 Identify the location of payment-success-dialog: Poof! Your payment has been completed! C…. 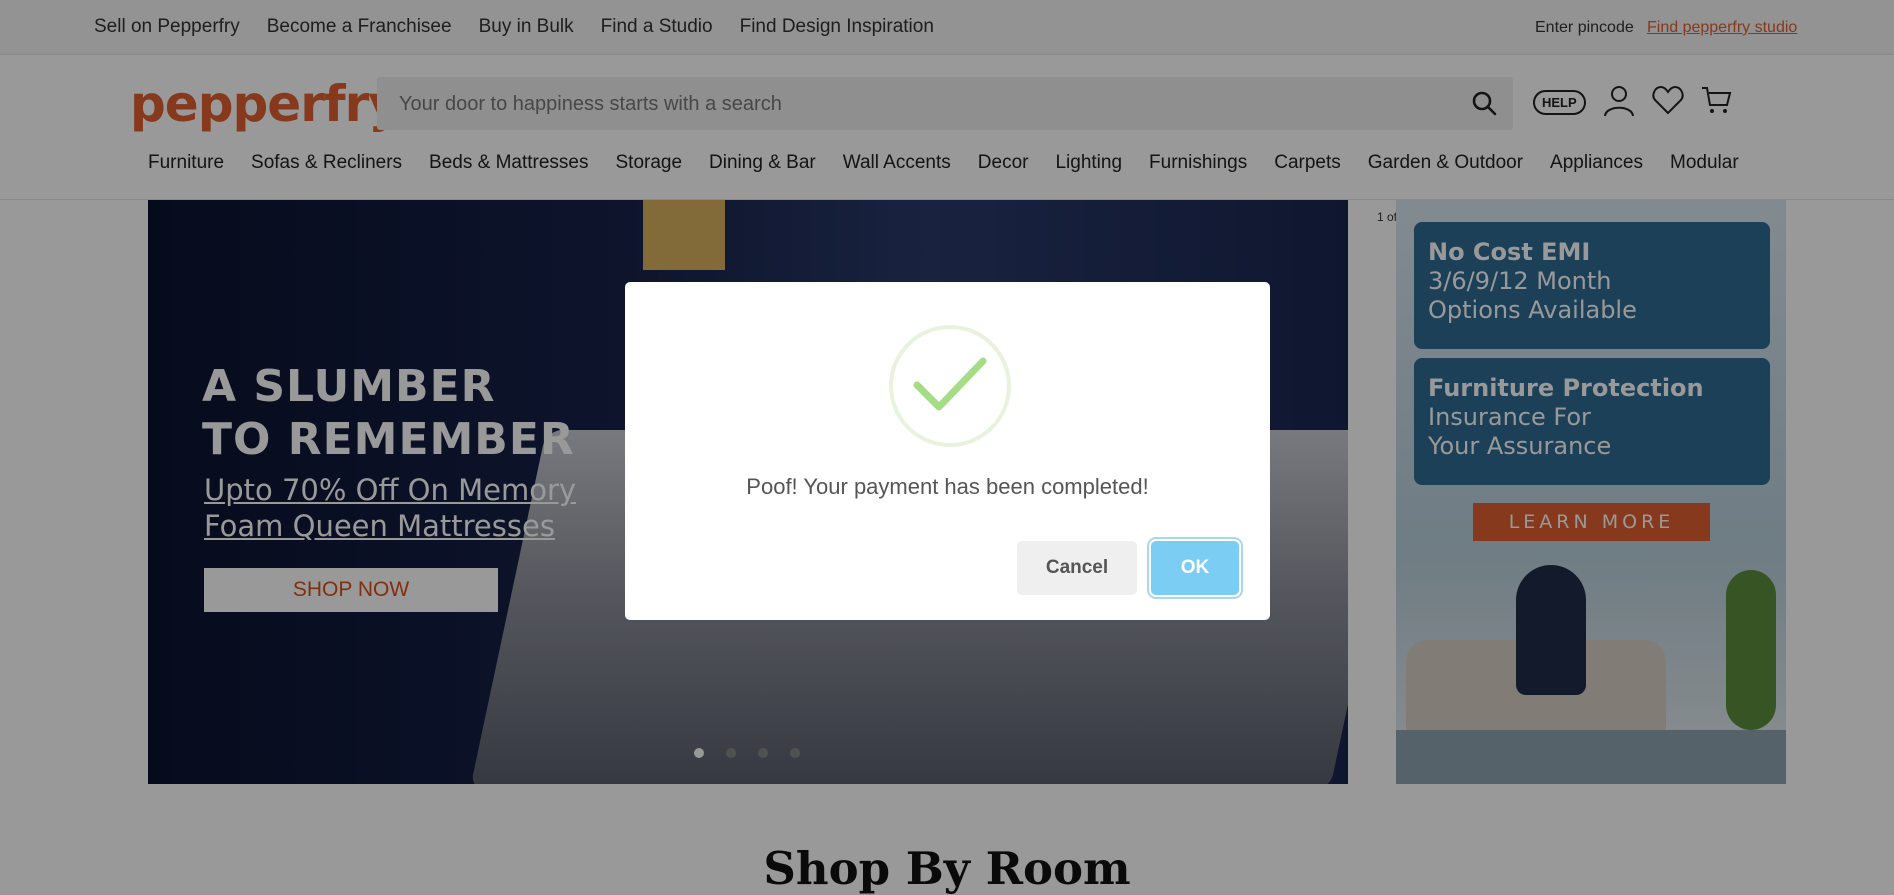
(947, 451).